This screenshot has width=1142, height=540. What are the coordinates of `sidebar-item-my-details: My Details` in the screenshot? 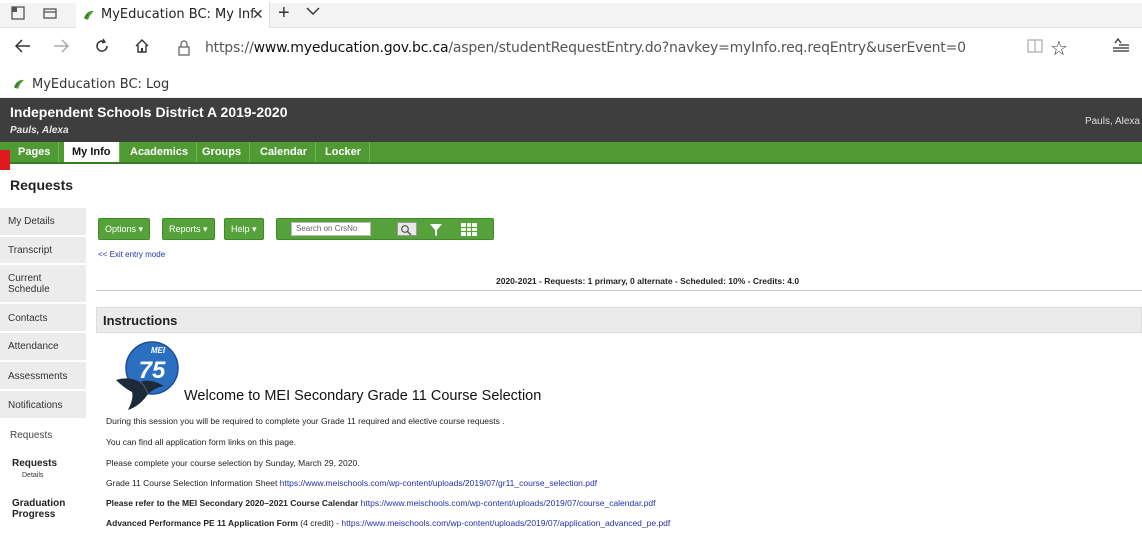 It's located at (43, 222).